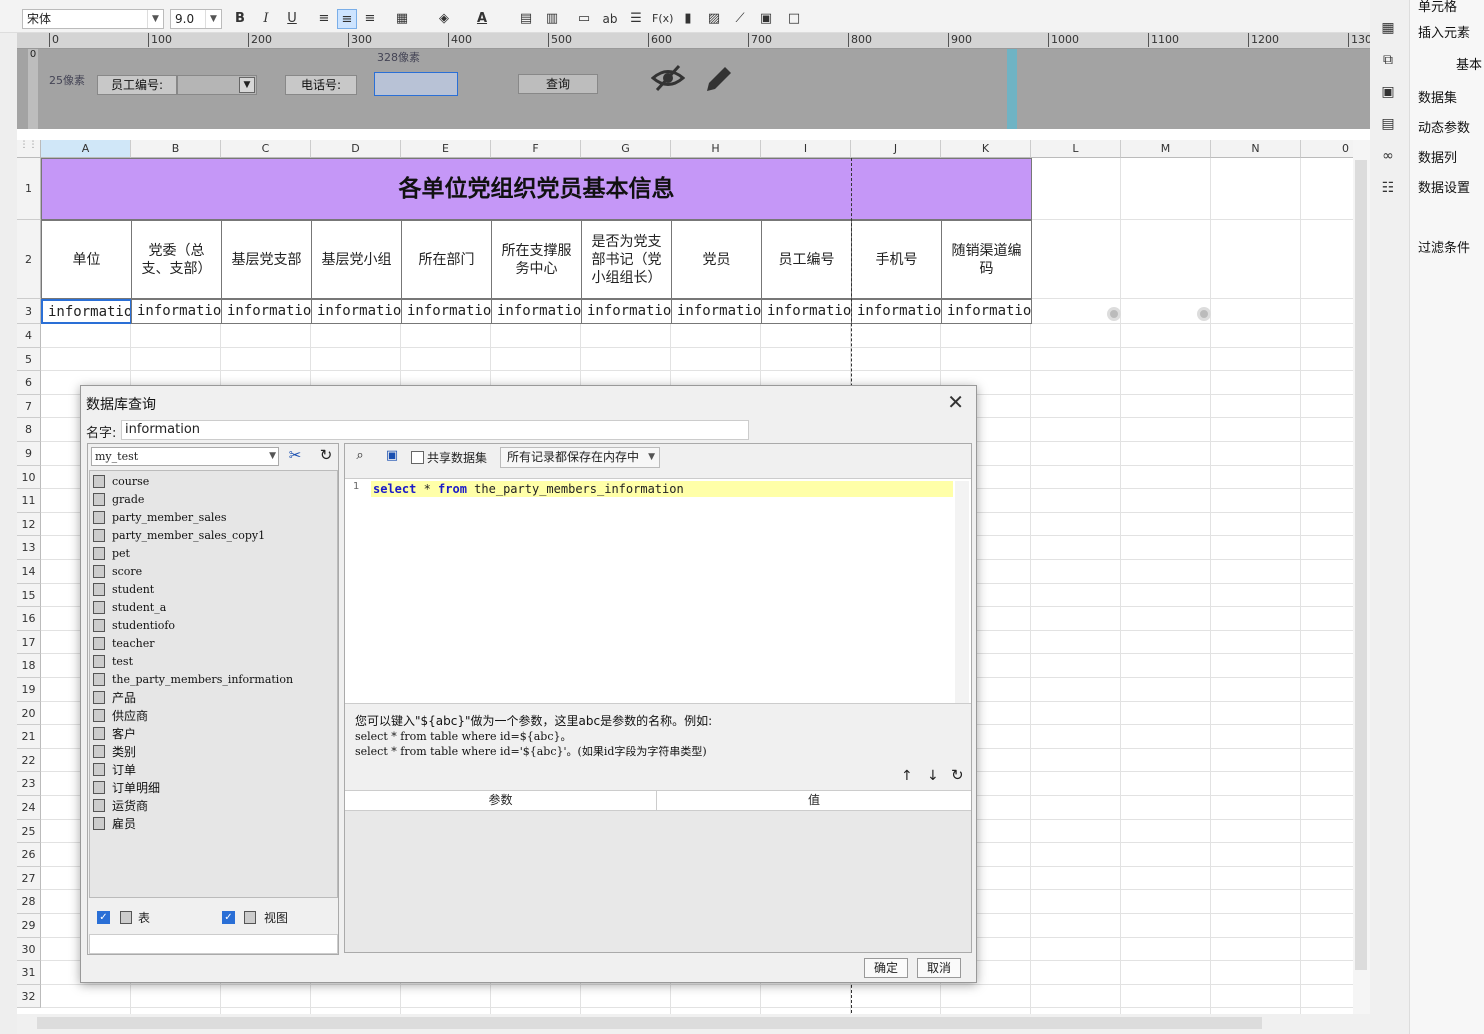 The height and width of the screenshot is (1034, 1484). What do you see at coordinates (185, 456) in the screenshot?
I see `database-select: my_test ▼` at bounding box center [185, 456].